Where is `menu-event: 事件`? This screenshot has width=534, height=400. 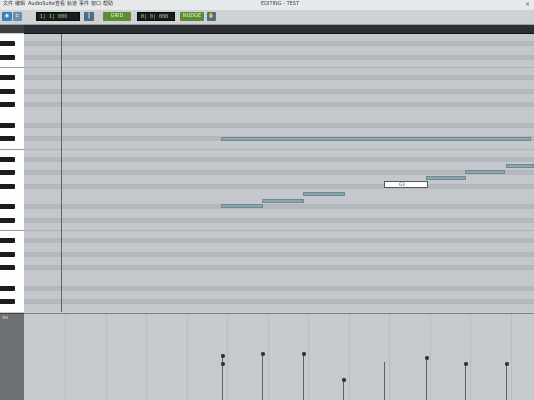 menu-event: 事件 is located at coordinates (84, 4).